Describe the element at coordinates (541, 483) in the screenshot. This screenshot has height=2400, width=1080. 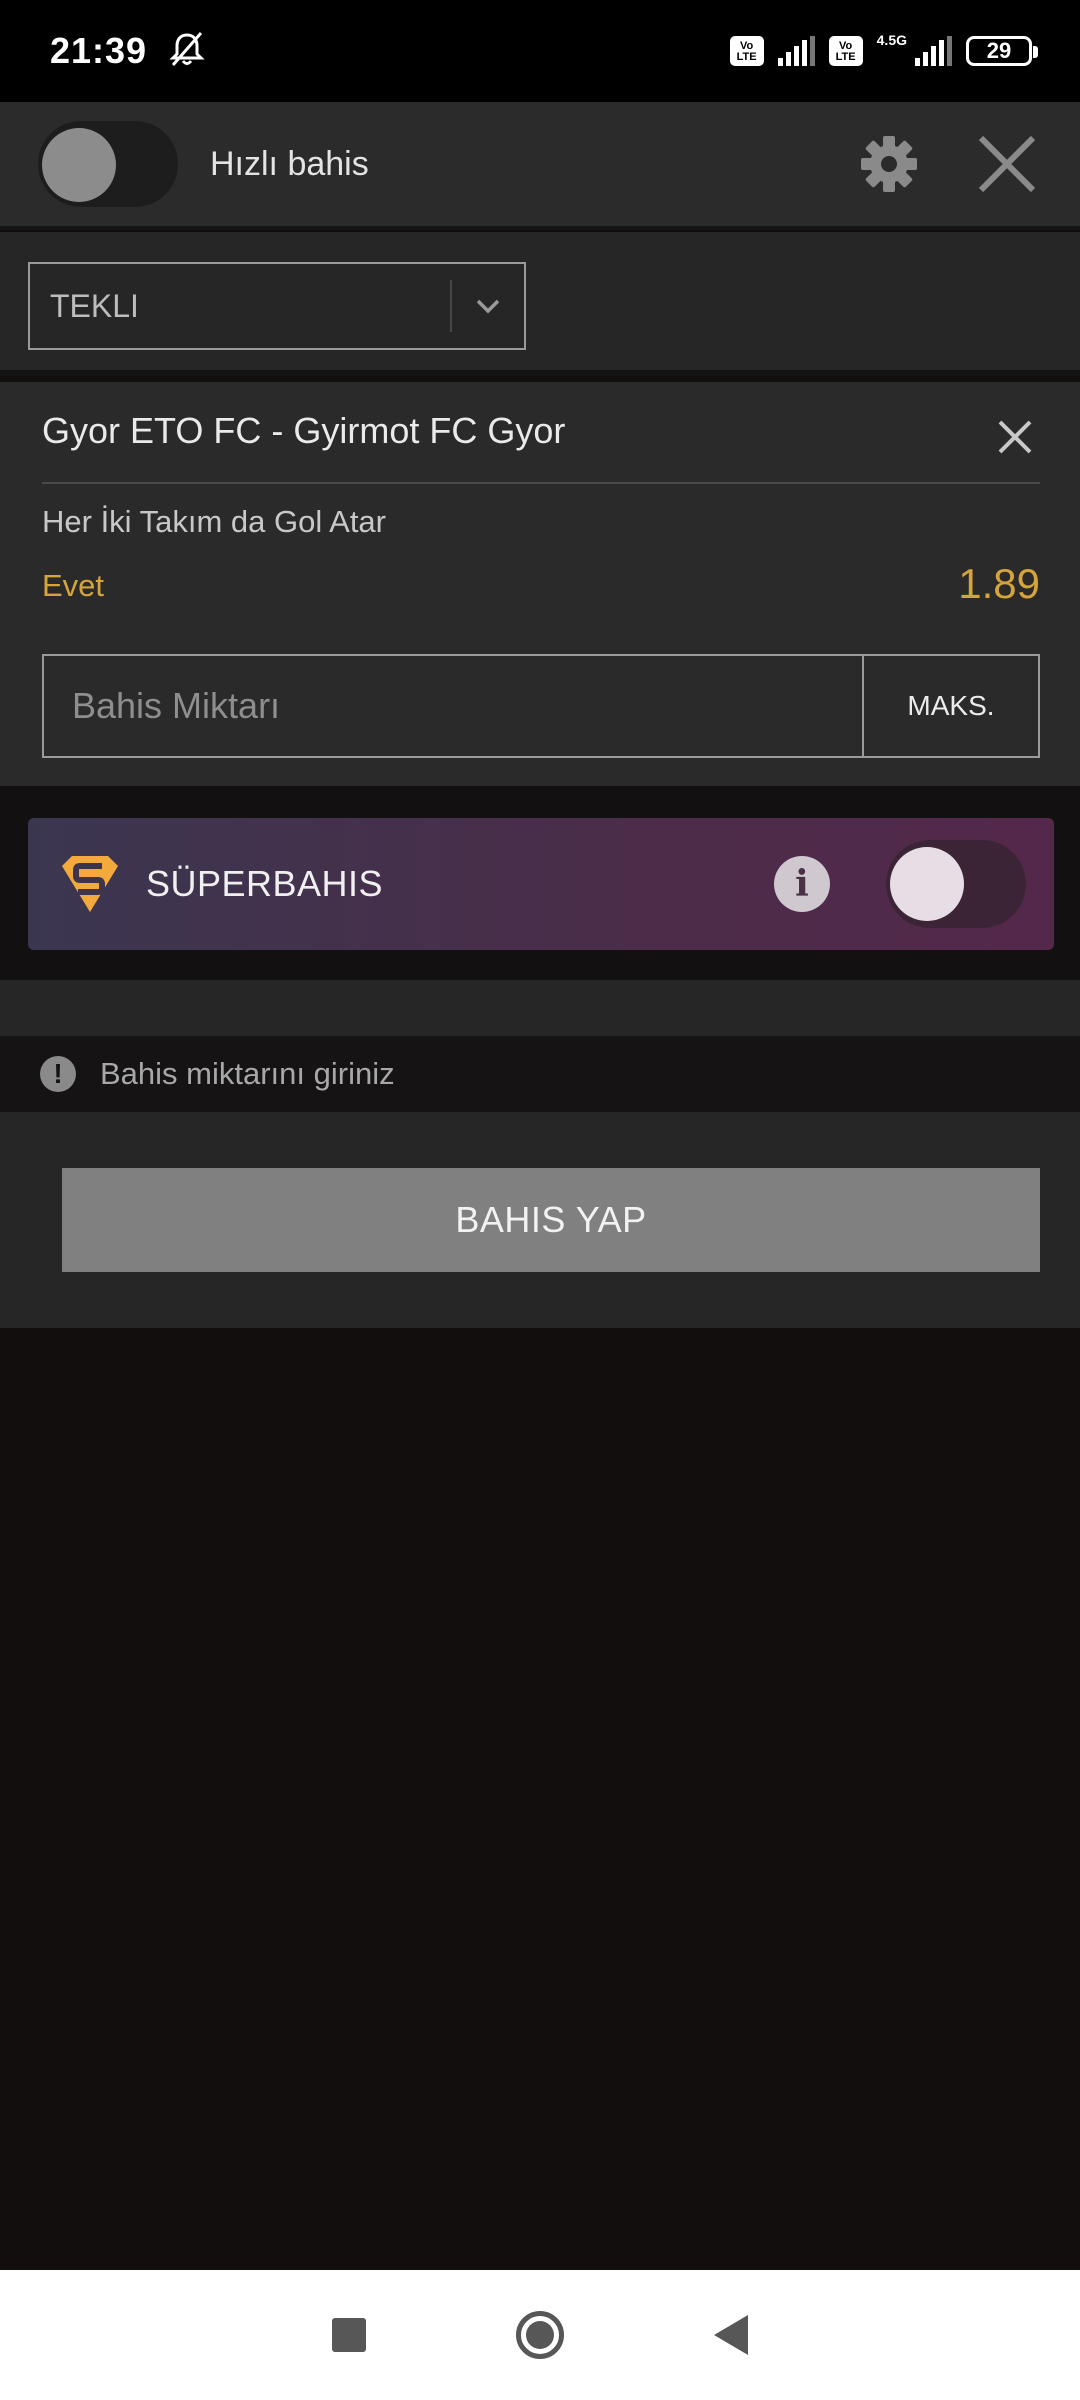
I see `card-divider` at that location.